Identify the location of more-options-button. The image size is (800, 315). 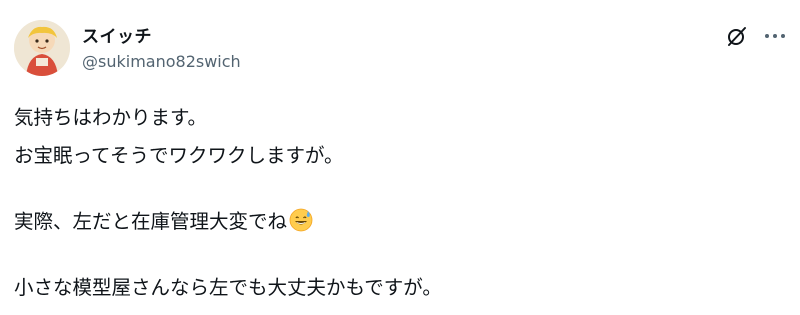
(775, 36).